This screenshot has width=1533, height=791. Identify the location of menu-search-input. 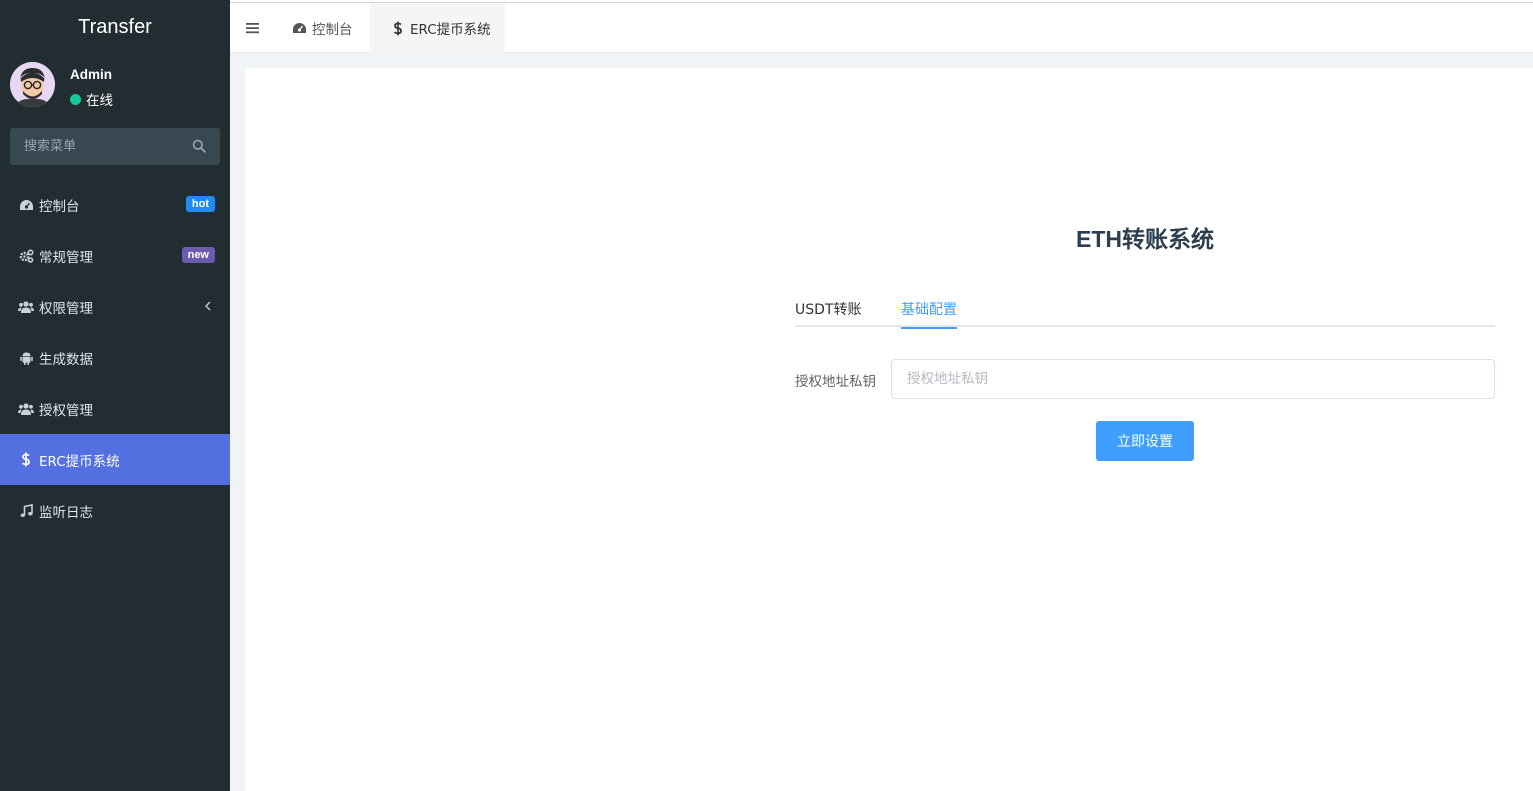
(115, 146).